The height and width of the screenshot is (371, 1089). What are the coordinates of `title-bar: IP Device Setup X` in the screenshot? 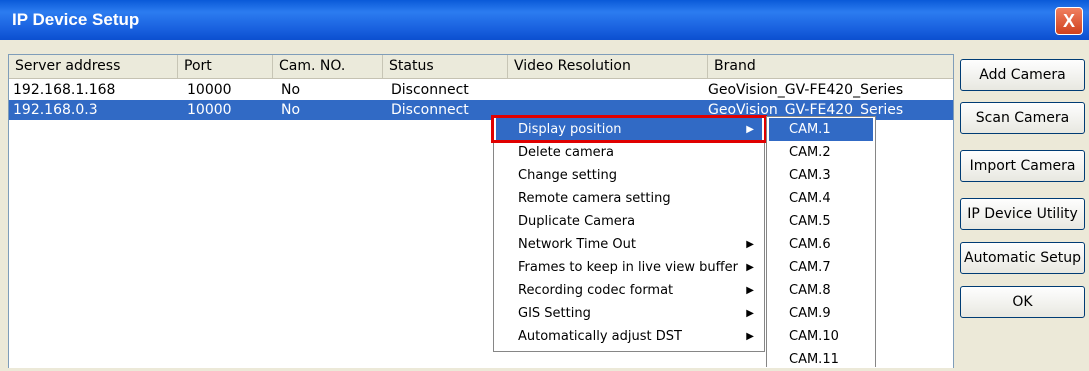 It's located at (544, 20).